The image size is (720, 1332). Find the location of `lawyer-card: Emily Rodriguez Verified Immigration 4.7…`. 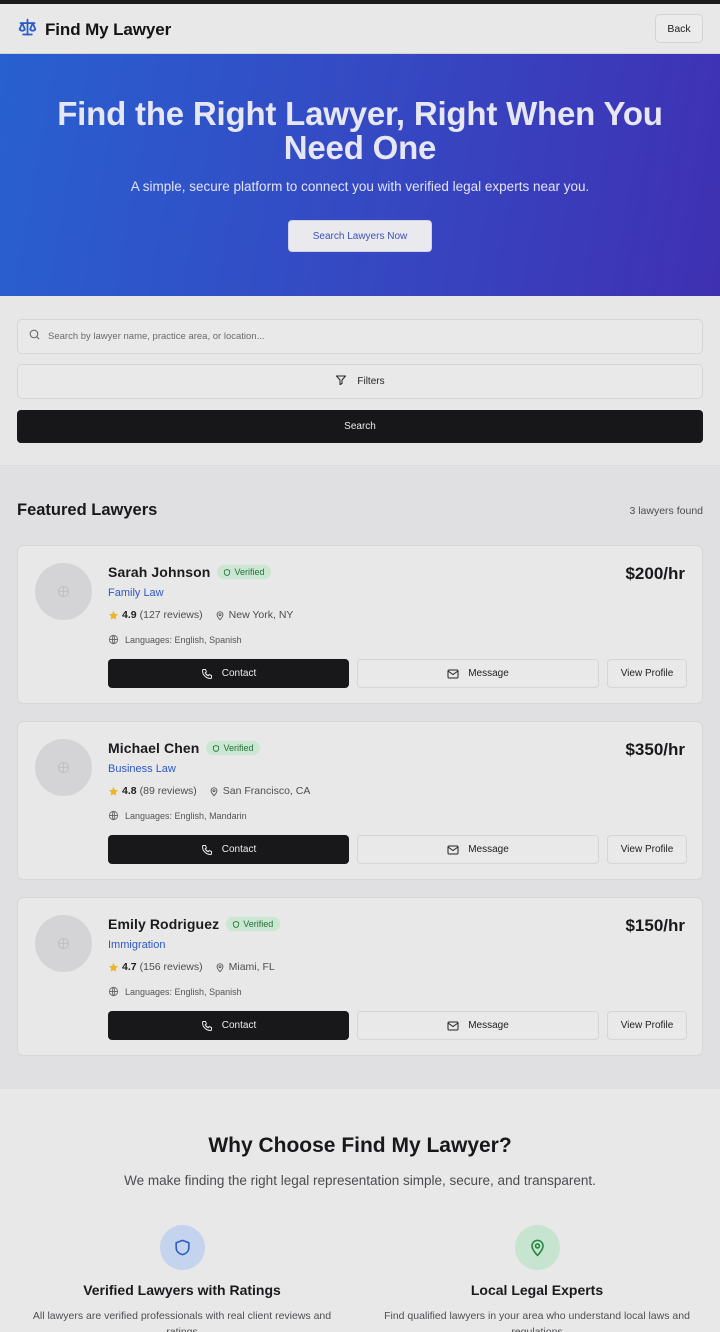

lawyer-card: Emily Rodriguez Verified Immigration 4.7… is located at coordinates (360, 976).